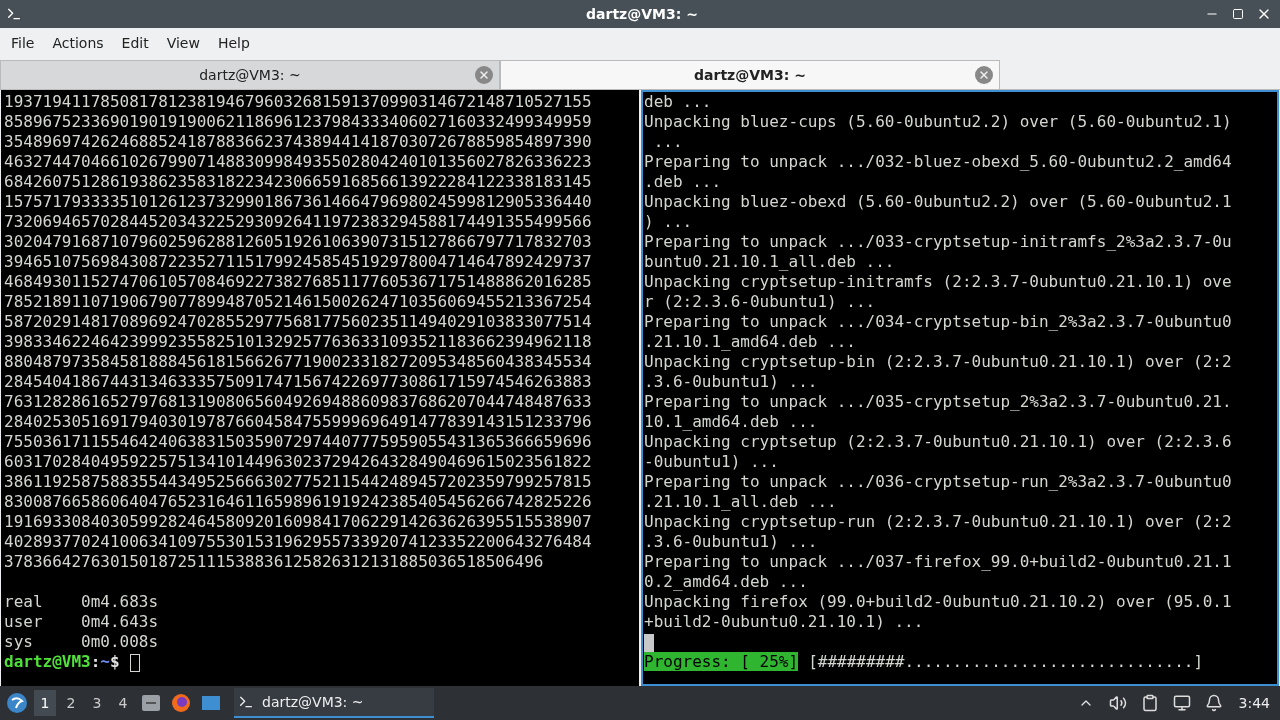  I want to click on terminal-line: Unpacking cryptsetup-run (2:2.3.7-0ubuntu0.21.10.1) over (2:2, so click(938, 521).